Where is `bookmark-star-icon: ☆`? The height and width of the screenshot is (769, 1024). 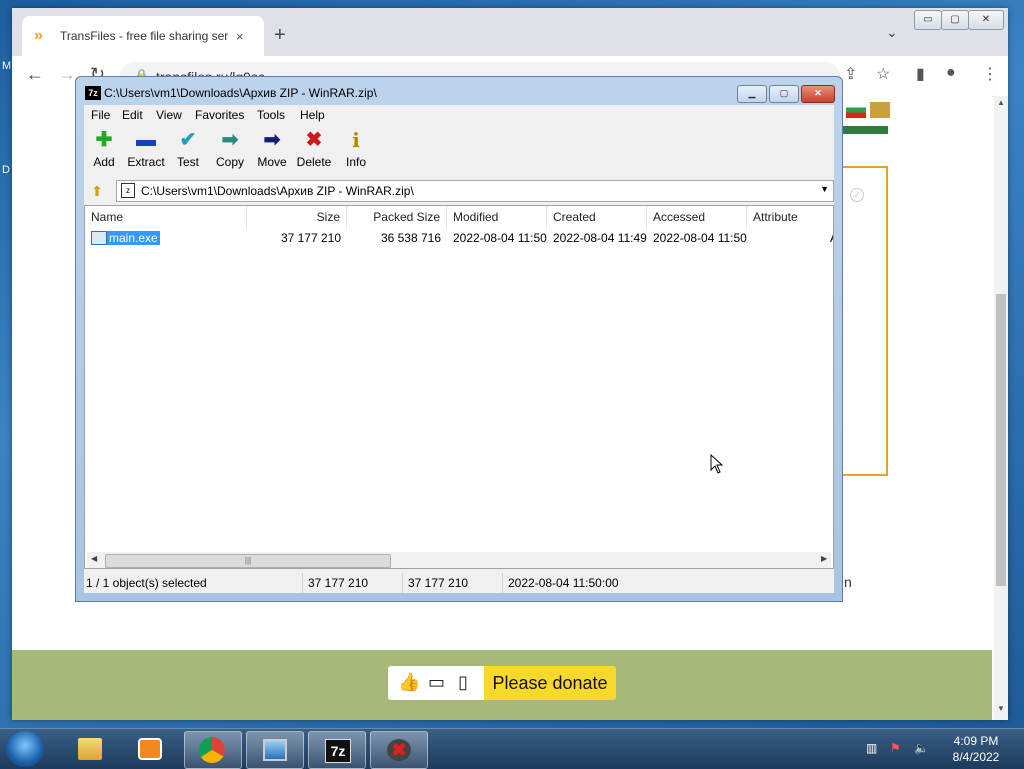
bookmark-star-icon: ☆ is located at coordinates (883, 74).